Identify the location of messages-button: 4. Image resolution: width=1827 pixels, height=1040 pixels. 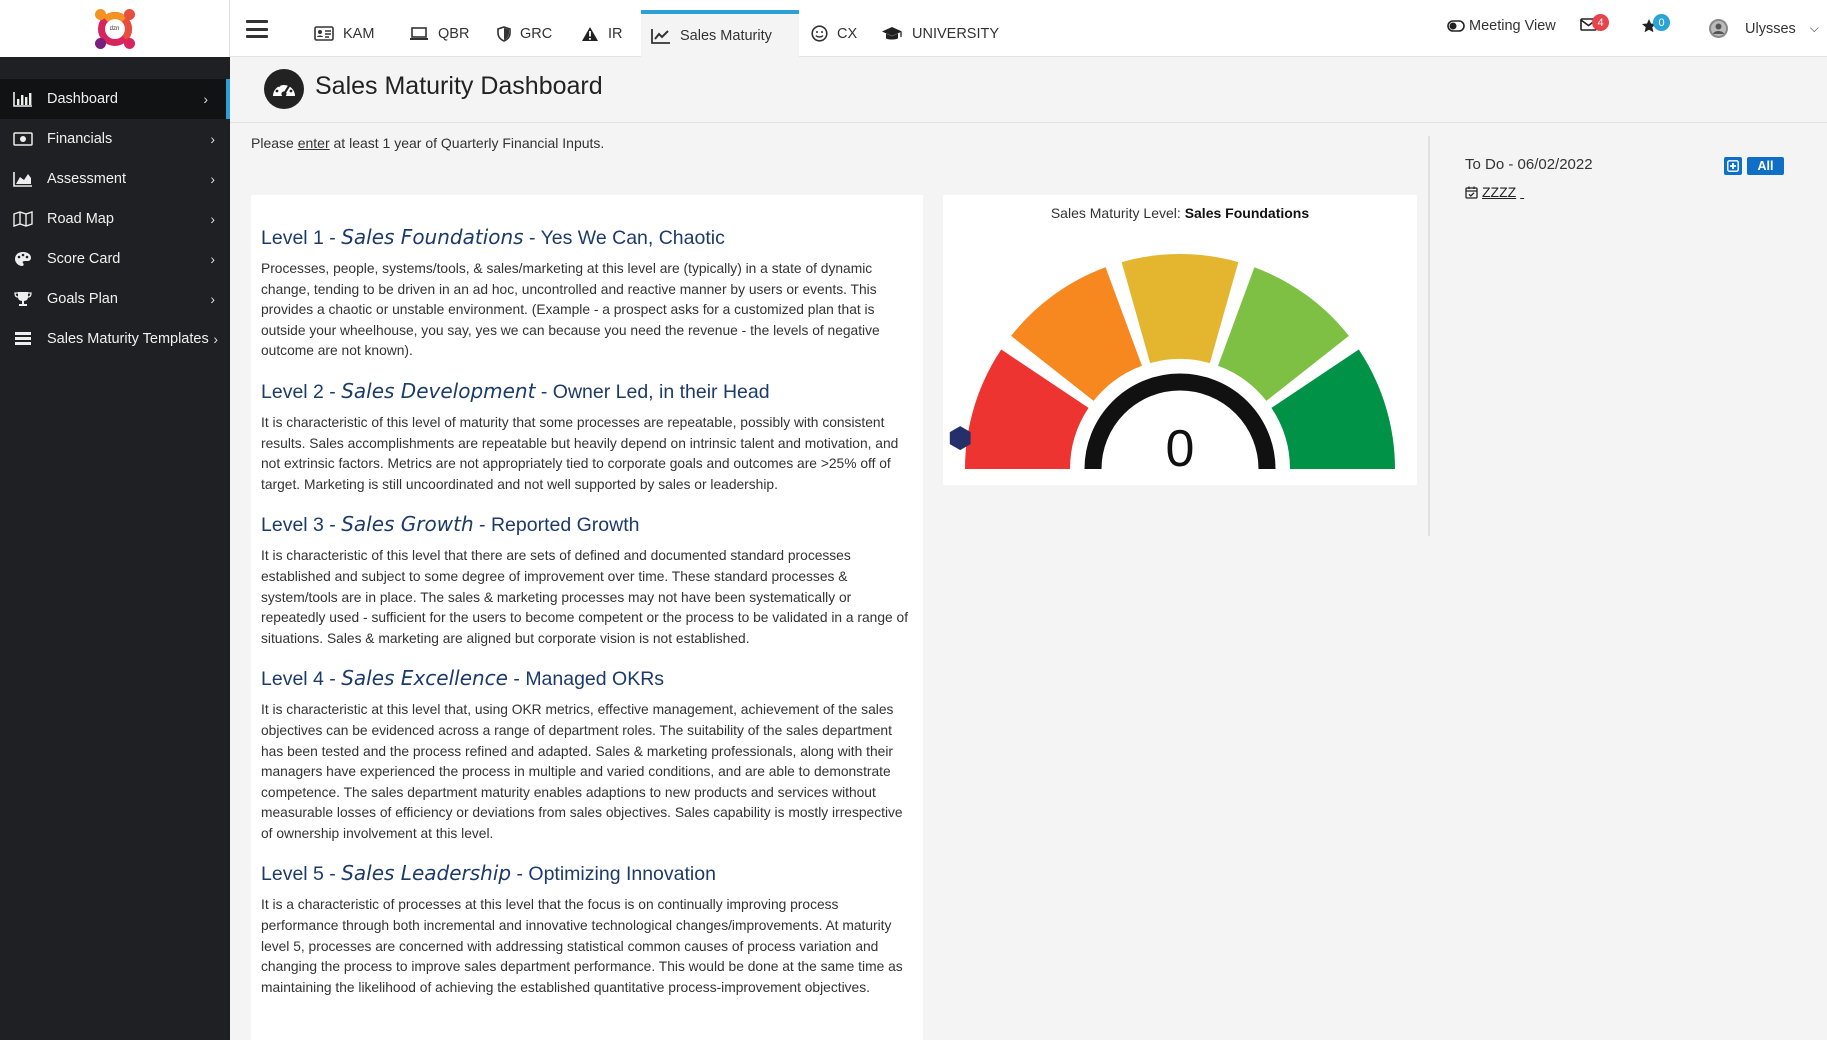
(1594, 22).